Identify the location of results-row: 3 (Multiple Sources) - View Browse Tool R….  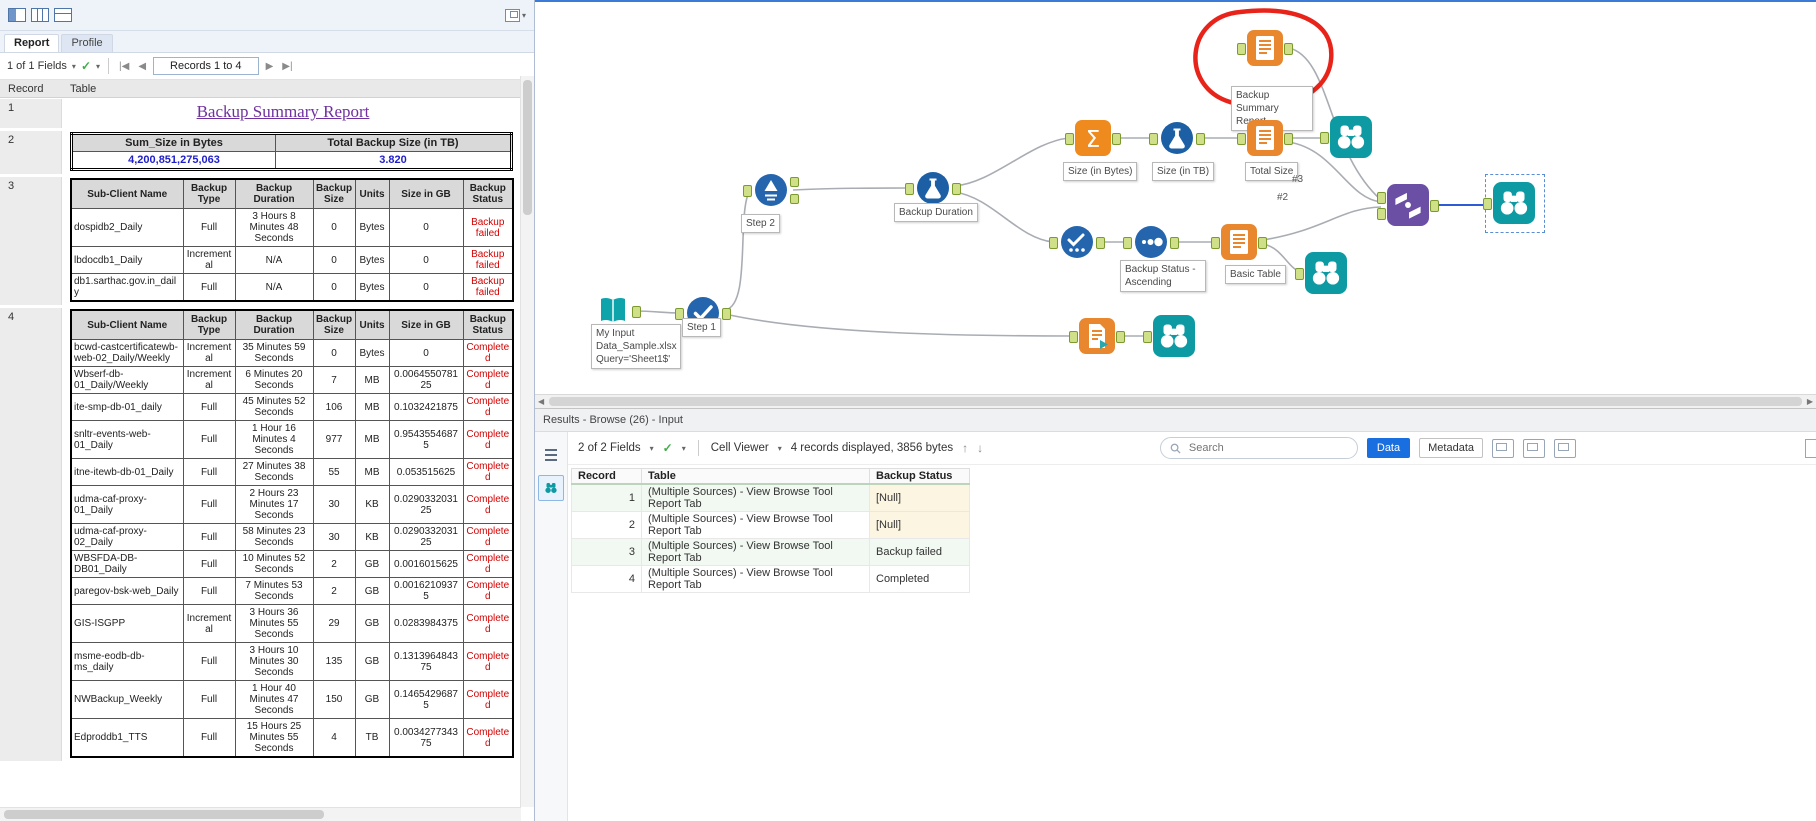
(770, 552).